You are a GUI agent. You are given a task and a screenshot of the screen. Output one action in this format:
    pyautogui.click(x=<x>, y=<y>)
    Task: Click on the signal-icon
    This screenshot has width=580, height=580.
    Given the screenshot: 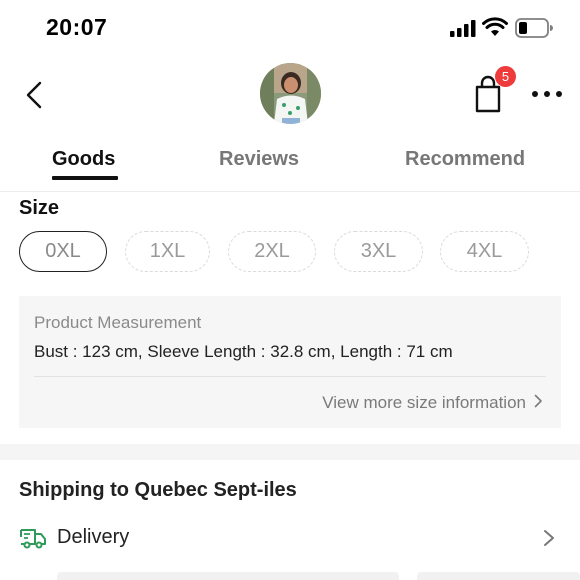 What is the action you would take?
    pyautogui.click(x=463, y=28)
    